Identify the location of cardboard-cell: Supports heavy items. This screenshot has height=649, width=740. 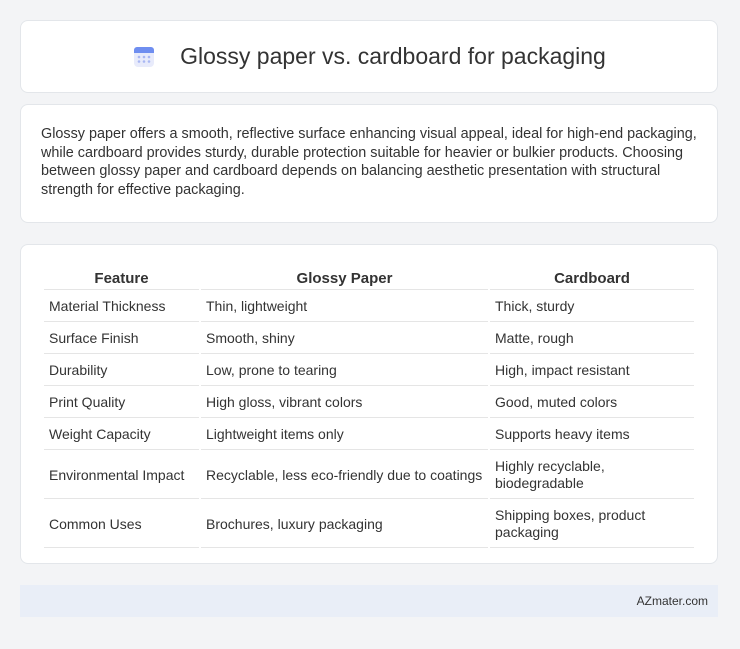
(592, 435).